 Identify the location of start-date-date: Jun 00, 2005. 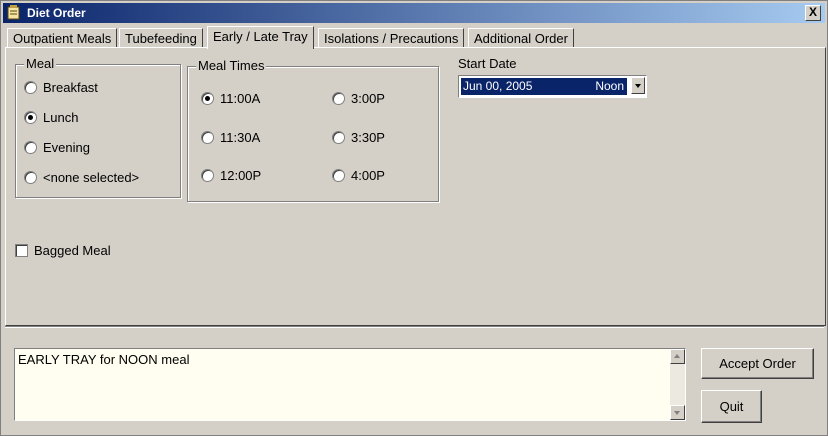
(498, 86).